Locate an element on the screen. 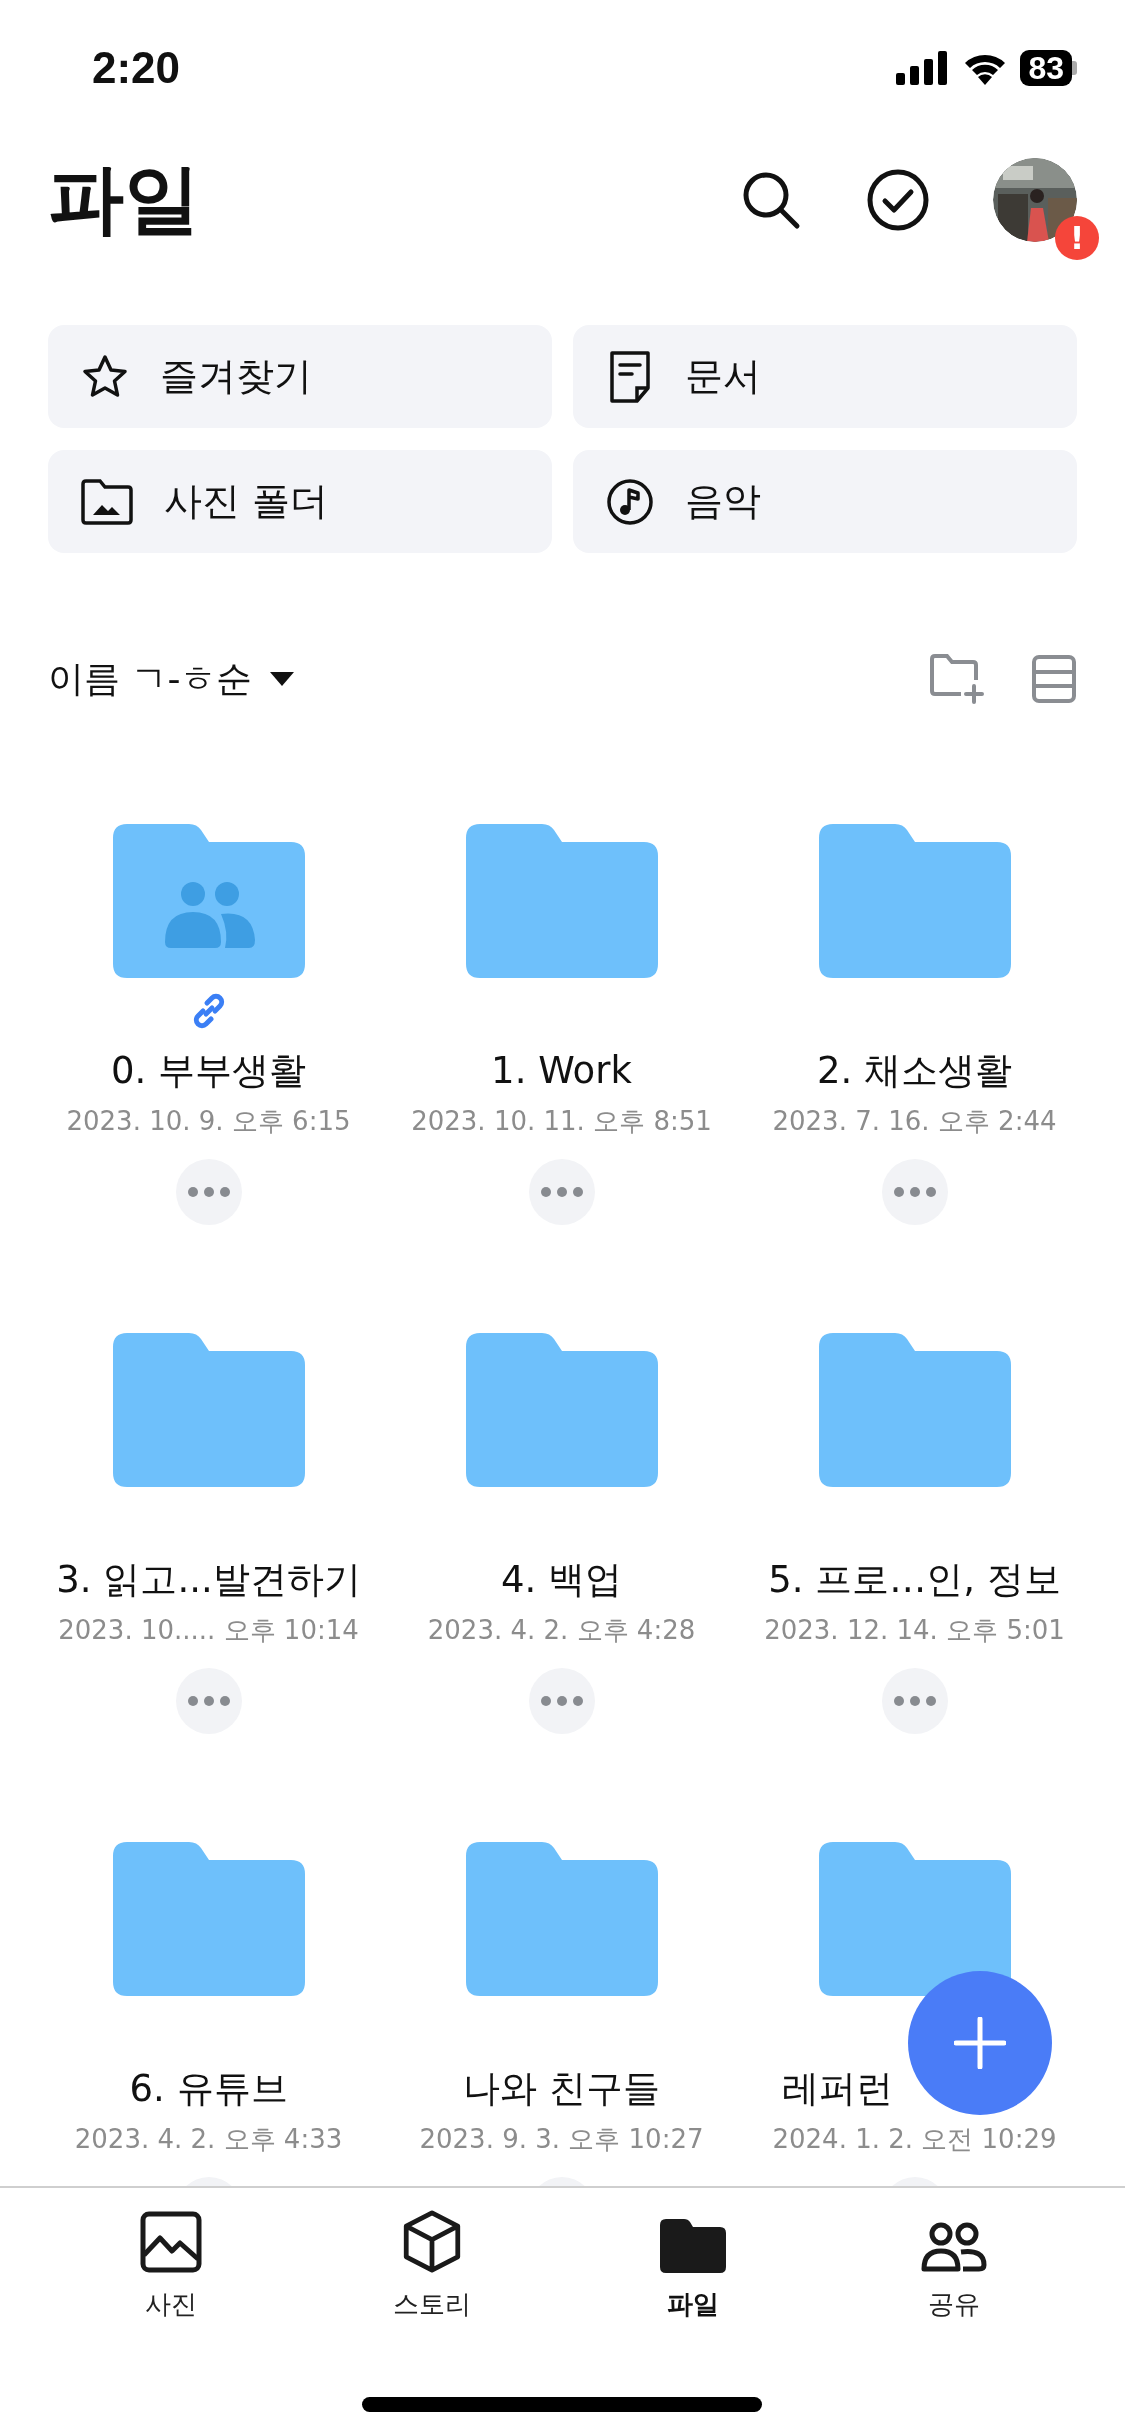 This screenshot has width=1125, height=2436. shortcut-button: 음악 is located at coordinates (825, 501).